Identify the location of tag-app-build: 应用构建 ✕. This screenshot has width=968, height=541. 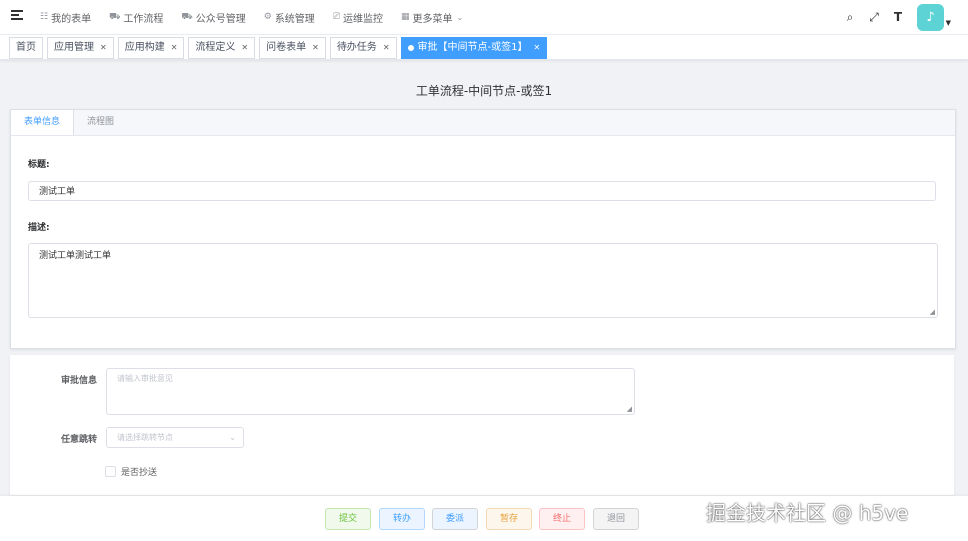
(151, 48).